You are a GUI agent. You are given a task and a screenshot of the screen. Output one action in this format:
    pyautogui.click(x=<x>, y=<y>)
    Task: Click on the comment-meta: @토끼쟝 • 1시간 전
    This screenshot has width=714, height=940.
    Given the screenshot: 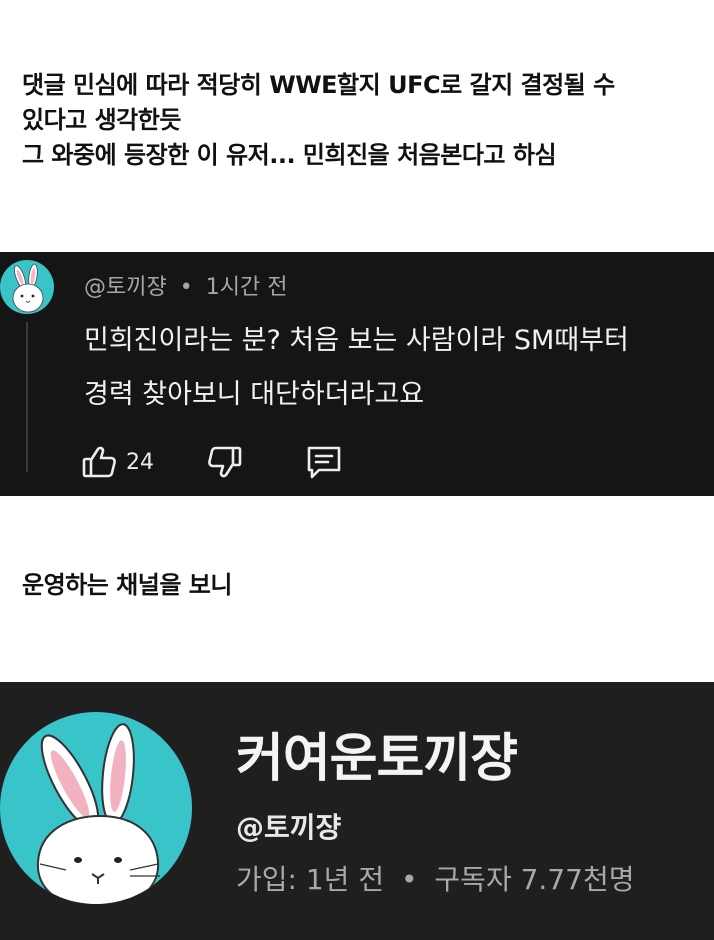 What is the action you would take?
    pyautogui.click(x=185, y=285)
    